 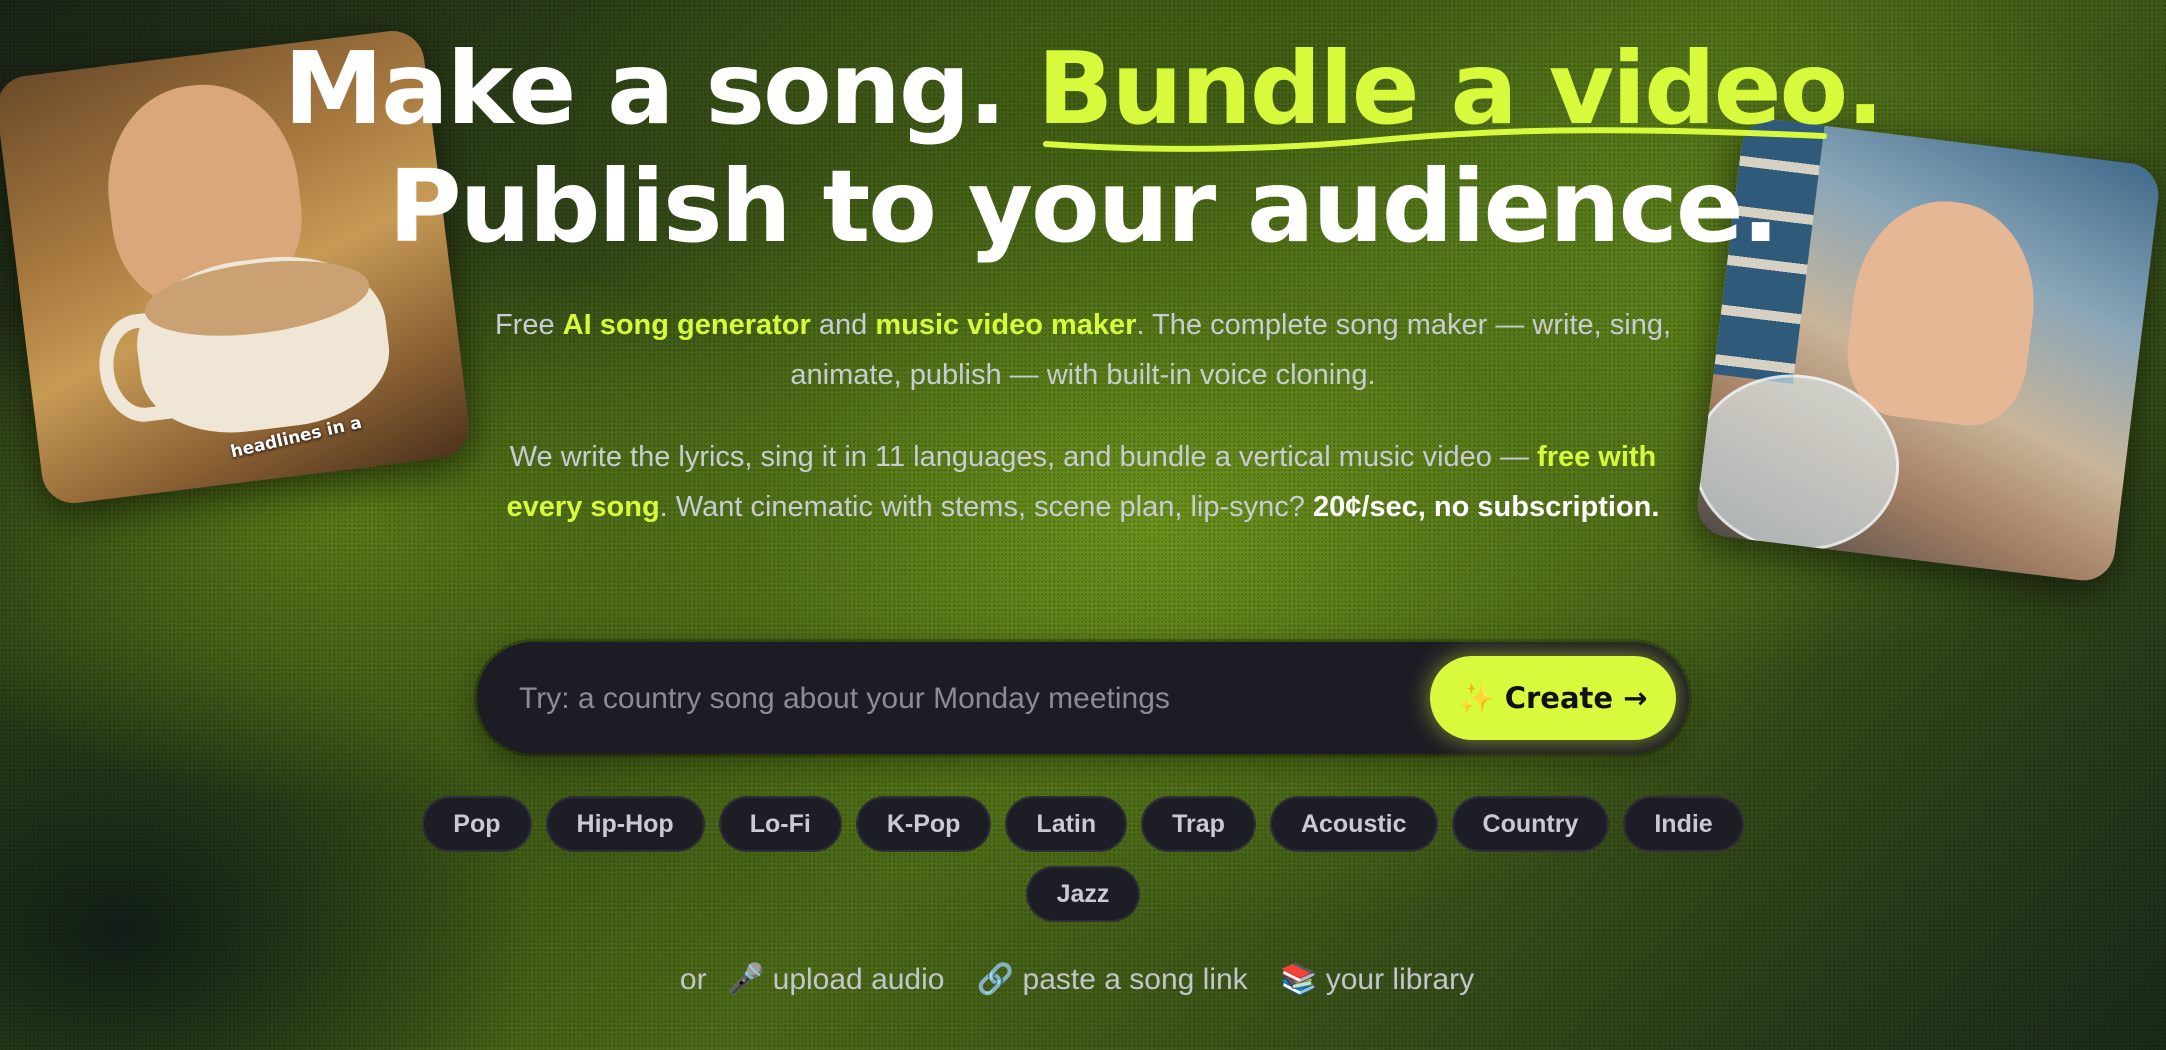 I want to click on upload-audio-link: 🎤 upload audio, so click(x=836, y=979).